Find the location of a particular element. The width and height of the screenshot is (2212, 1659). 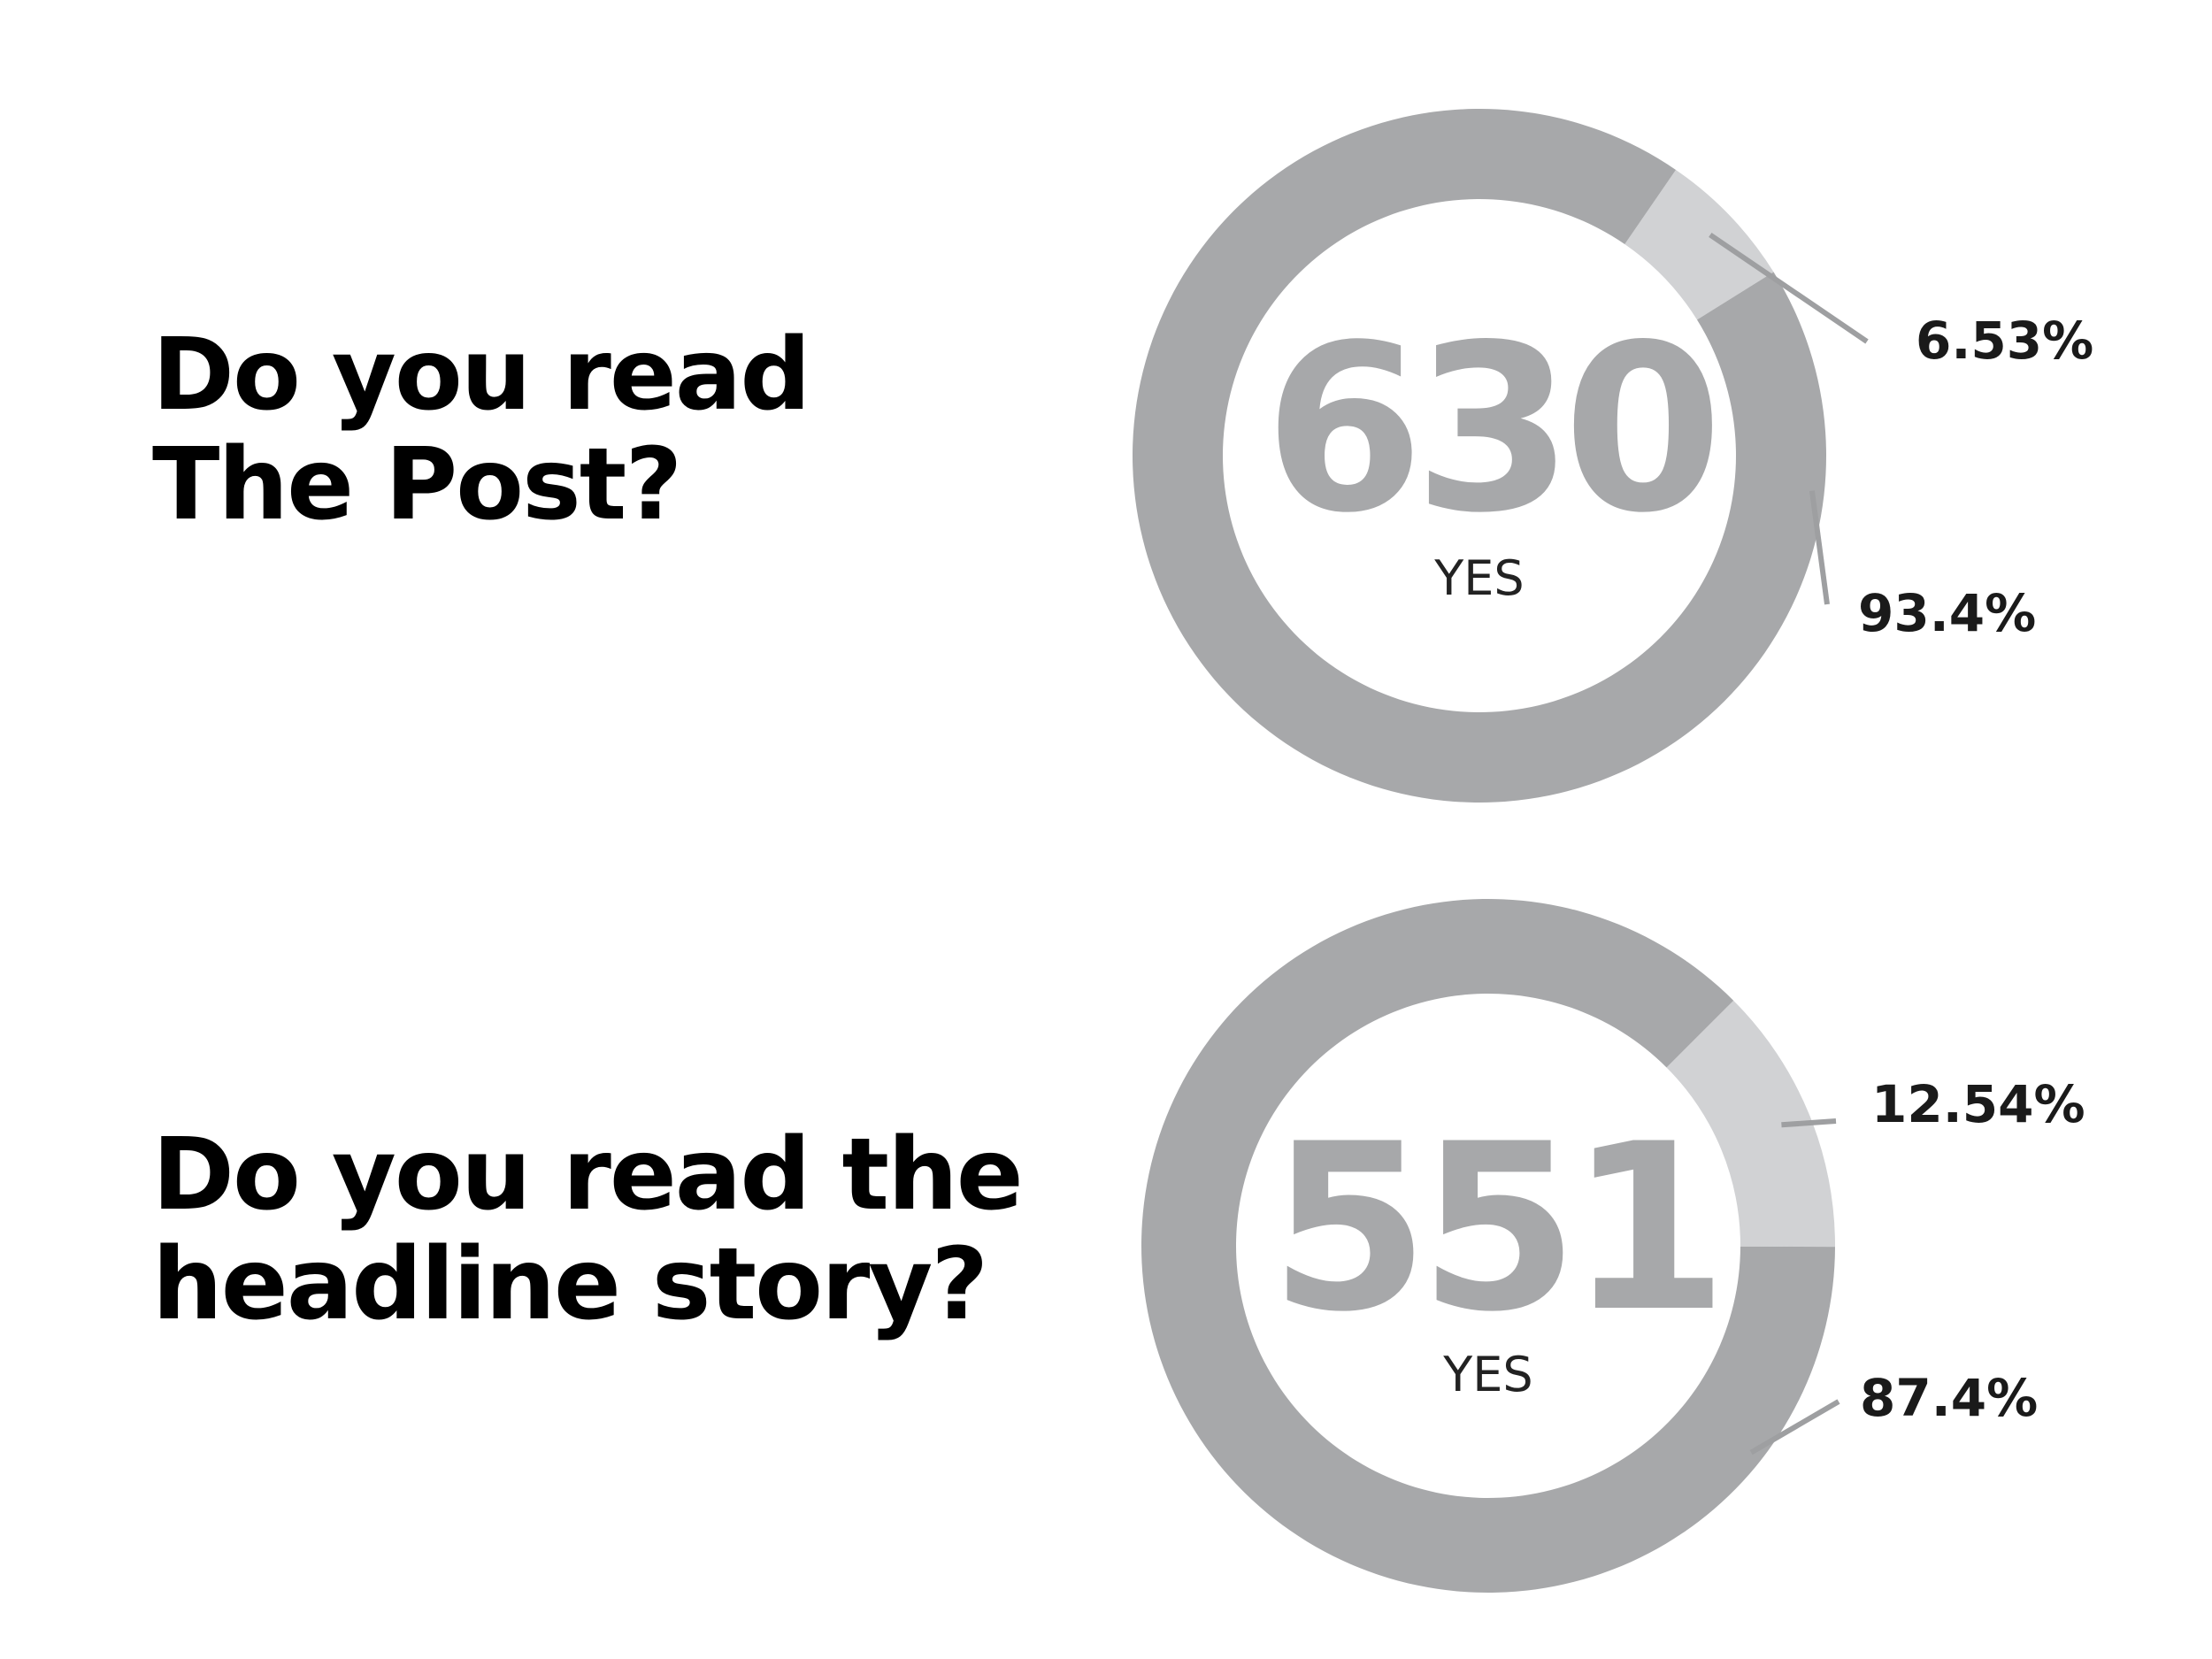

slice-label: 6.53% is located at coordinates (2004, 341).